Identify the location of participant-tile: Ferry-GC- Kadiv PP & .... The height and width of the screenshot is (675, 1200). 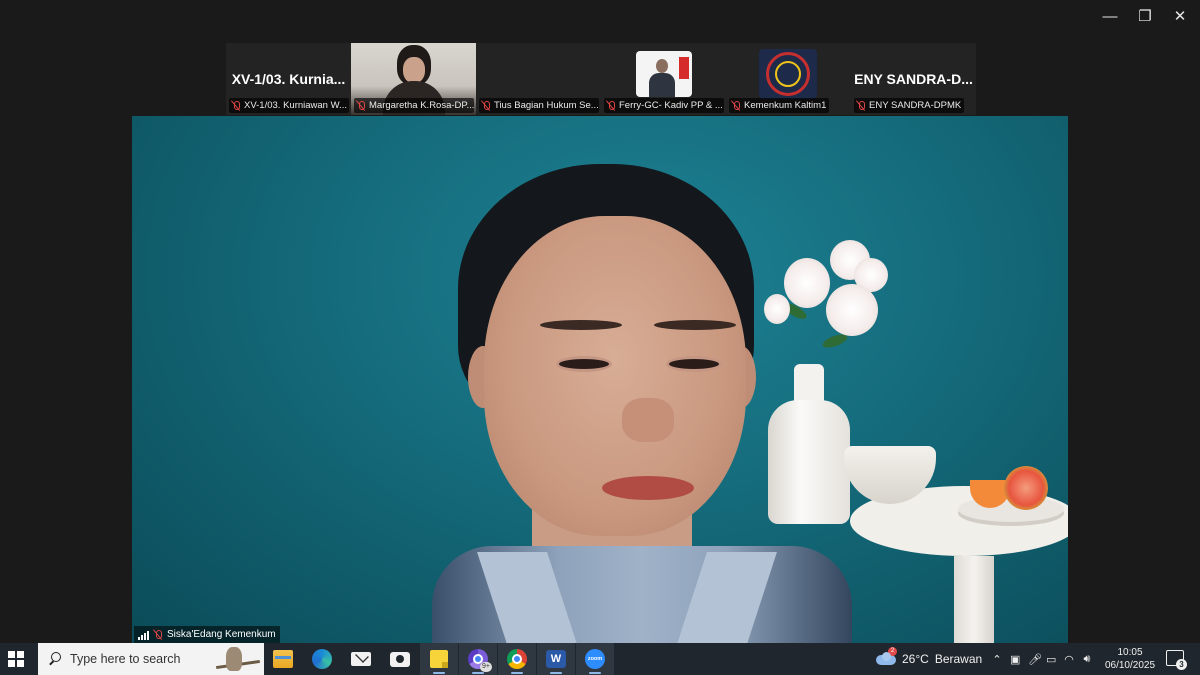
(663, 79).